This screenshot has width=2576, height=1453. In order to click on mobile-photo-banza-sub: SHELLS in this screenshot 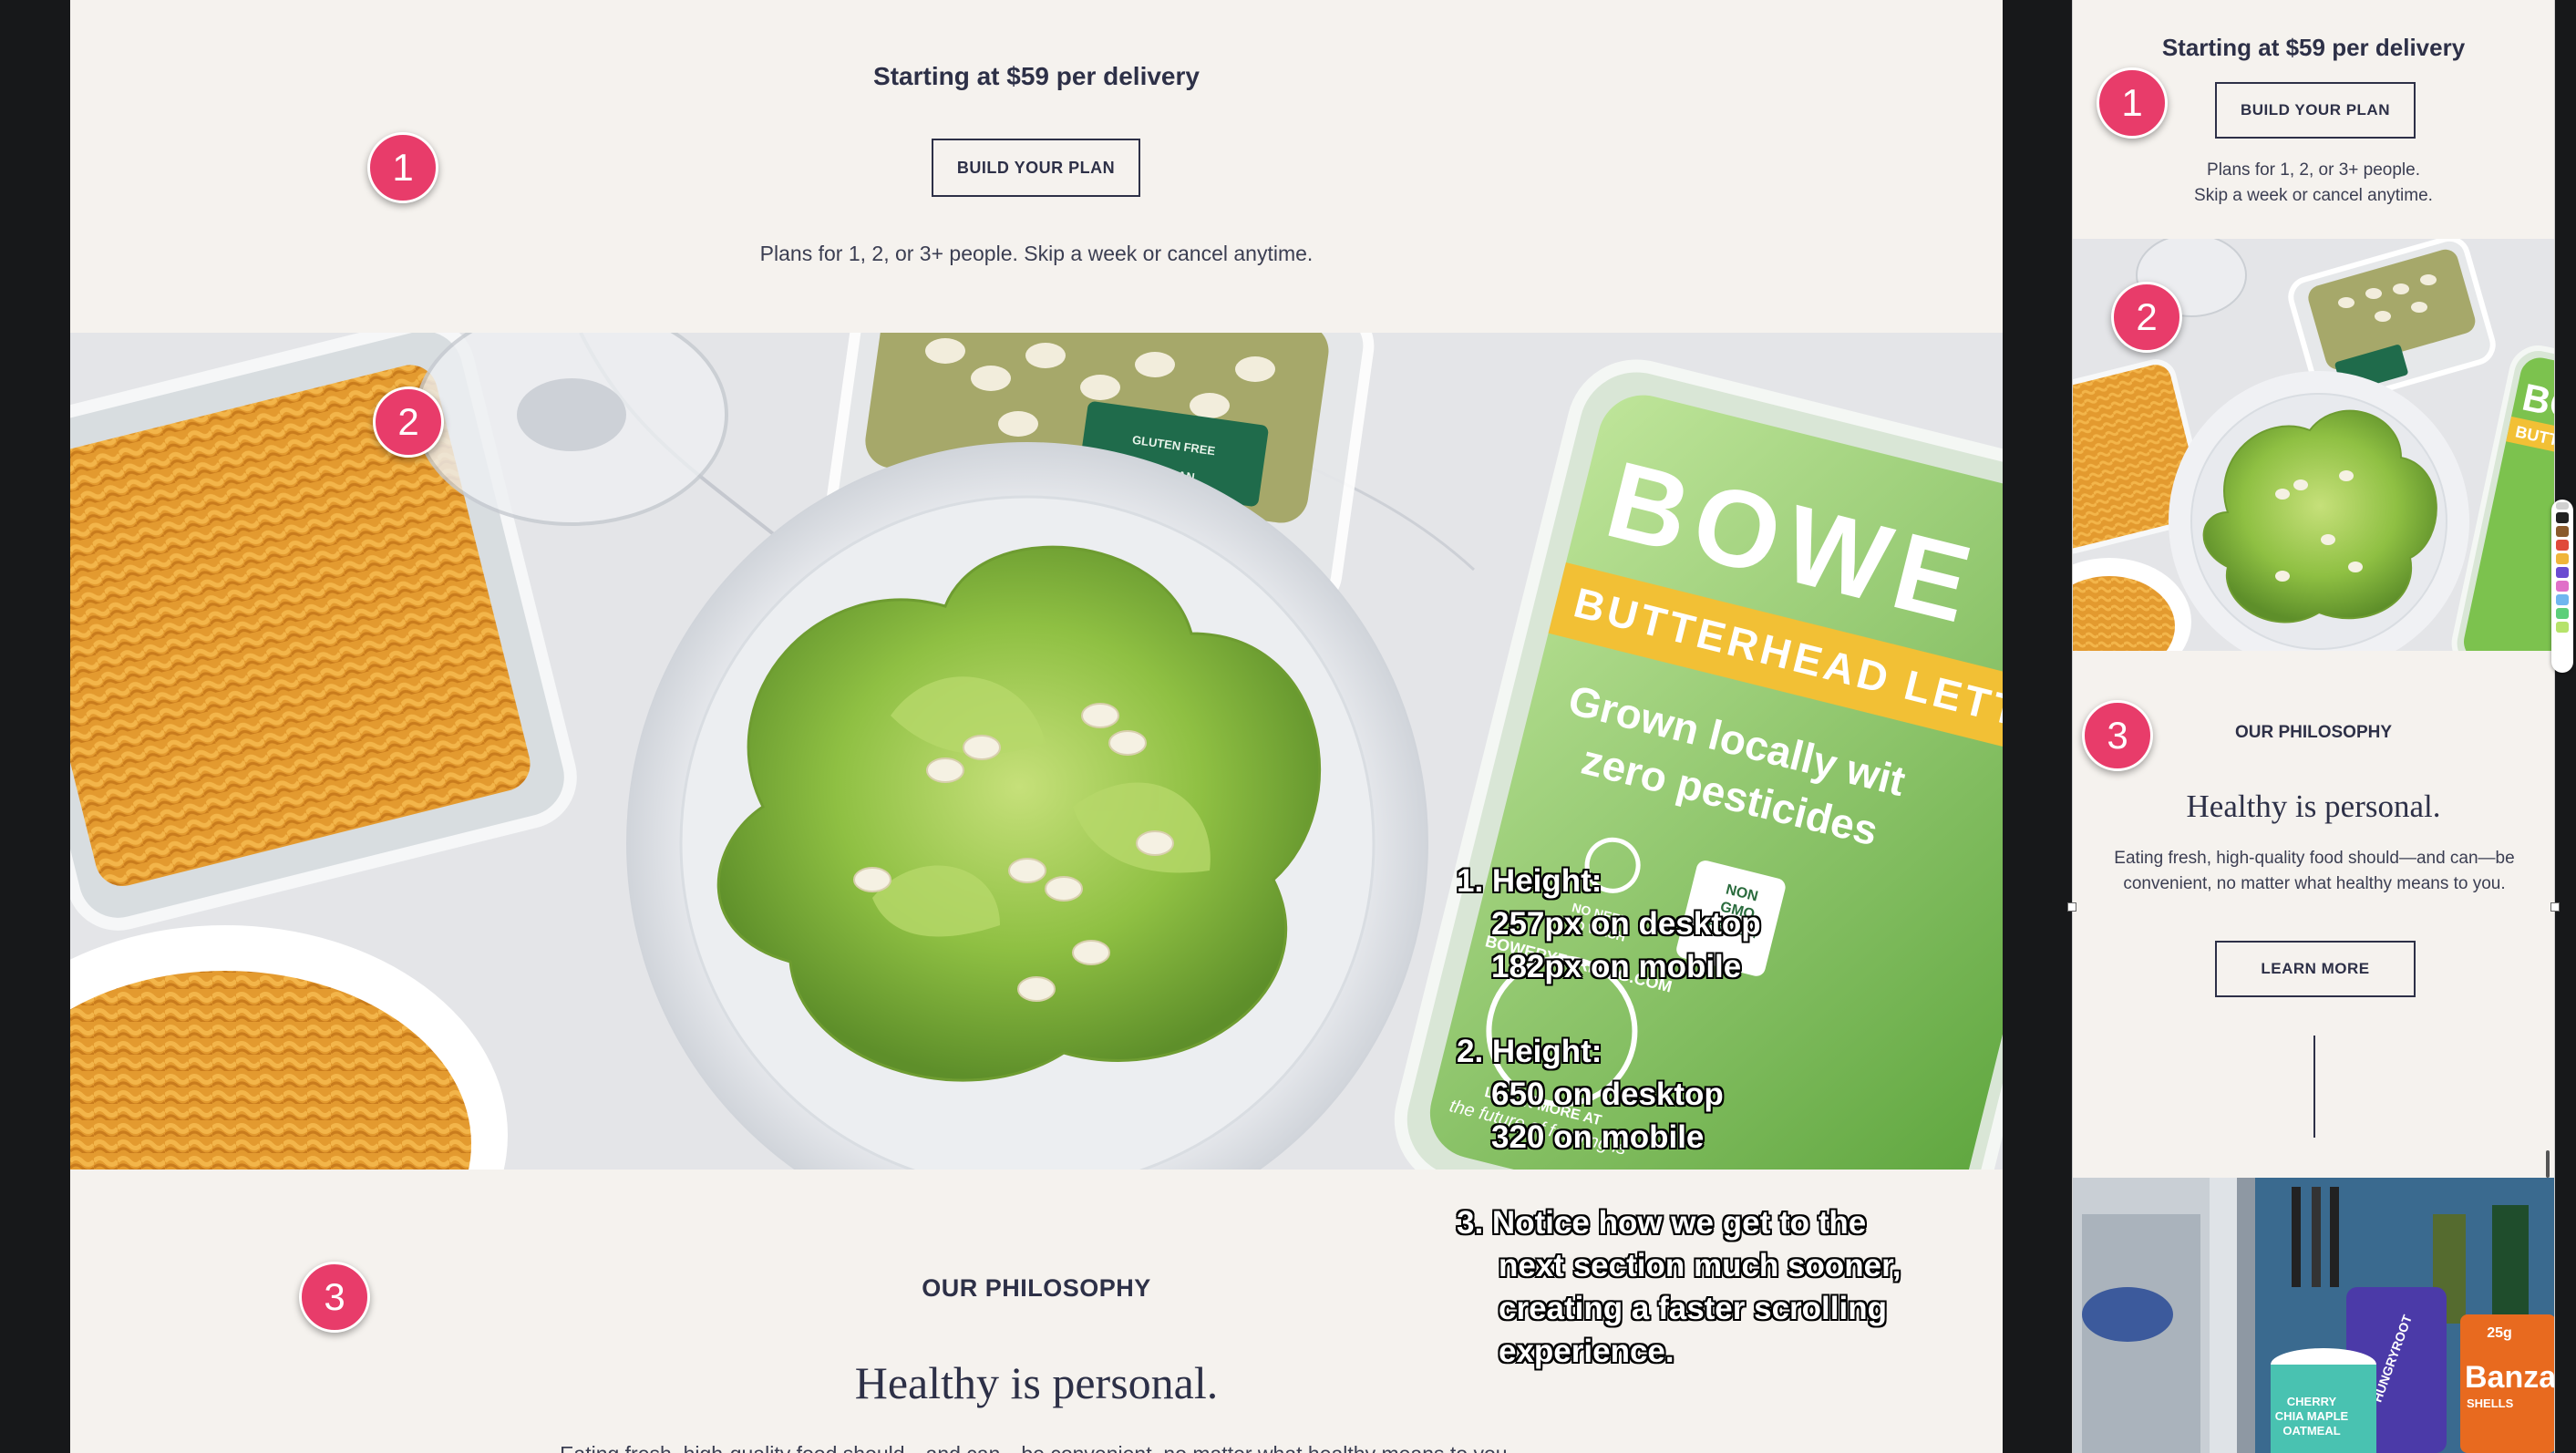, I will do `click(2490, 1403)`.